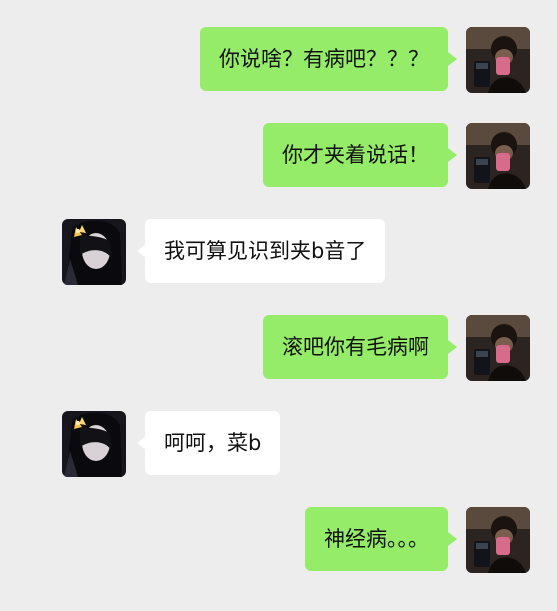  I want to click on message-row-received: 我可算见识到夹b音了, so click(278, 252).